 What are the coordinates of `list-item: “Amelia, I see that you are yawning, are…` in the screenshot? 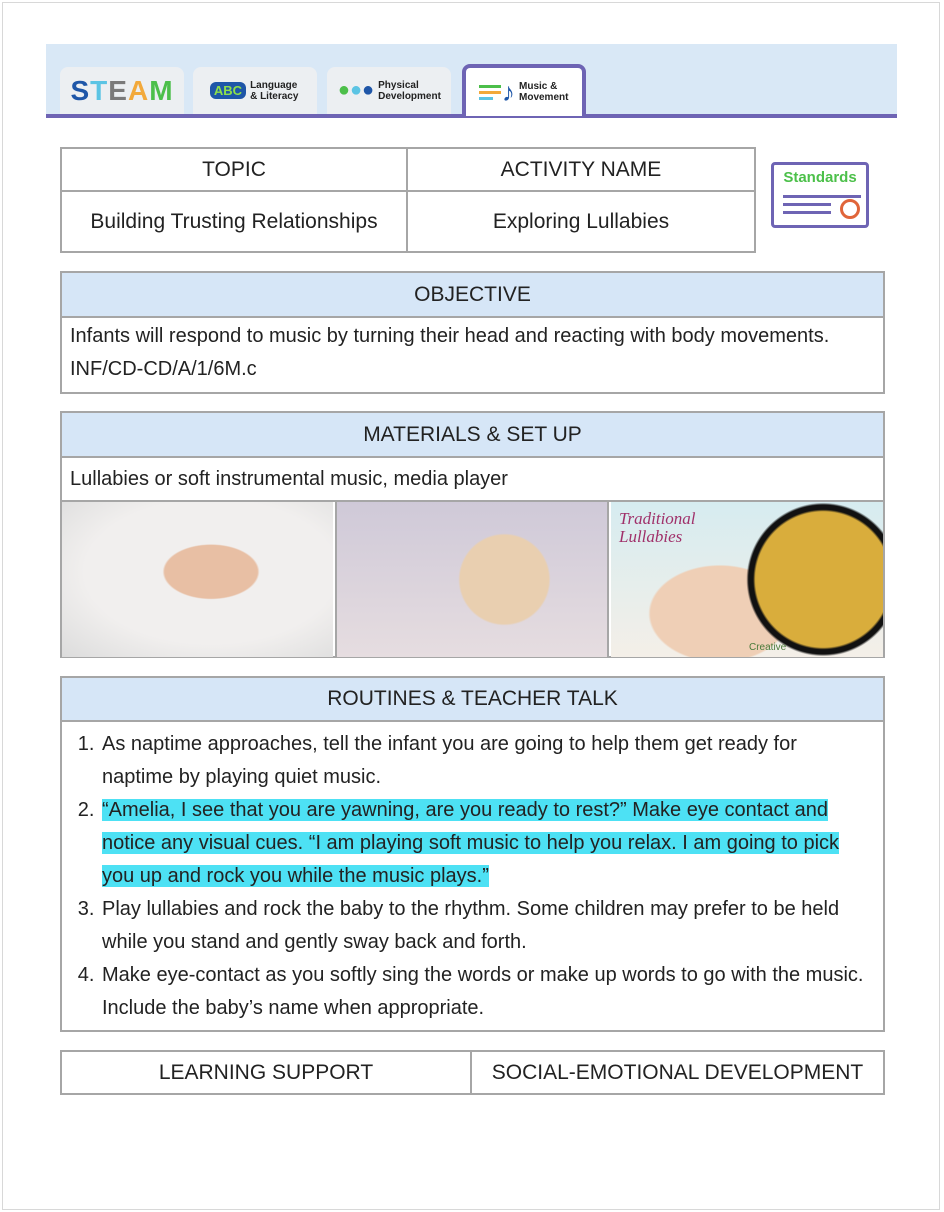 It's located at (486, 843).